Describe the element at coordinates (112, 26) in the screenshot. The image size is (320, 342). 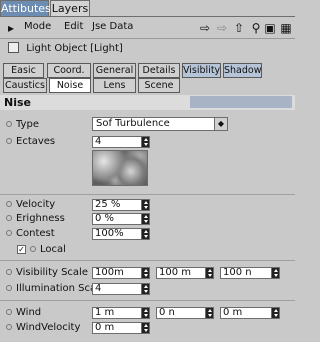
I see `menu-user-data: Jse Data` at that location.